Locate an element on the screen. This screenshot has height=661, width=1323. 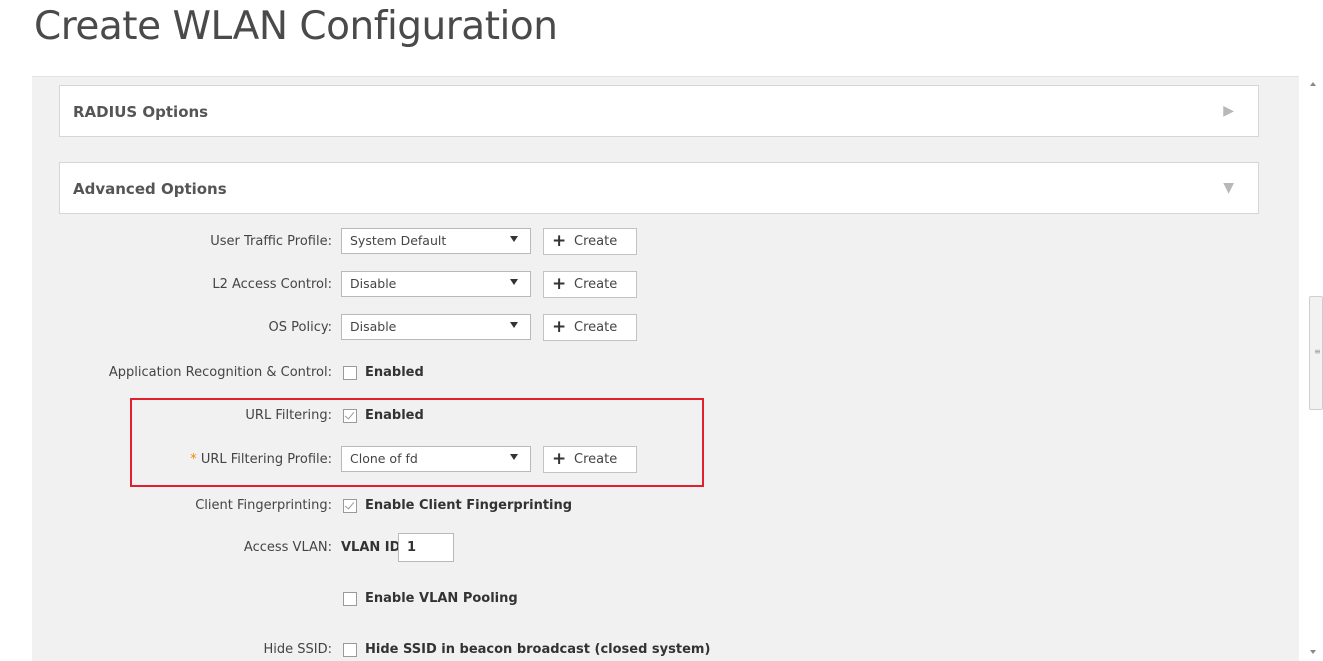
vlan-pooling-checkbox-label: Enable VLAN Pooling is located at coordinates (441, 598).